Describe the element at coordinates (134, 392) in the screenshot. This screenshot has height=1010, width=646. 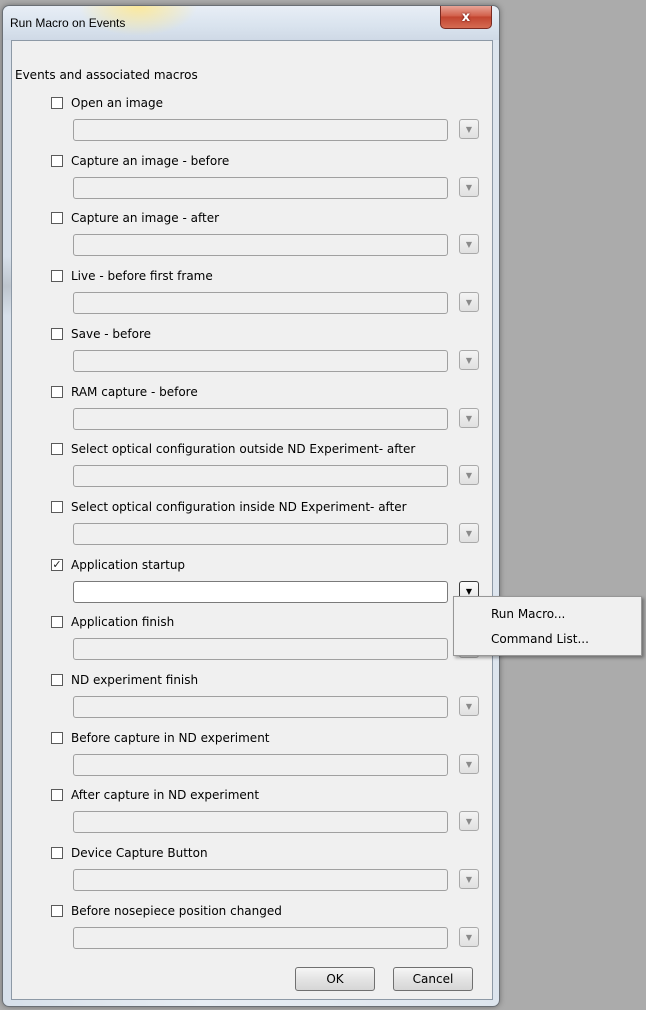
I see `event-label: RAM capture - before` at that location.